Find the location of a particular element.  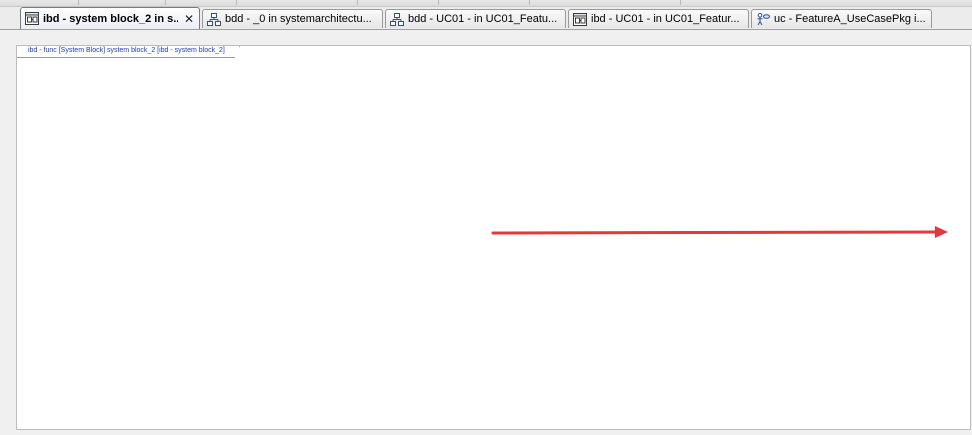

tab-ibd-system-block-2: ibd - system block_2 in s... ✕ is located at coordinates (110, 18).